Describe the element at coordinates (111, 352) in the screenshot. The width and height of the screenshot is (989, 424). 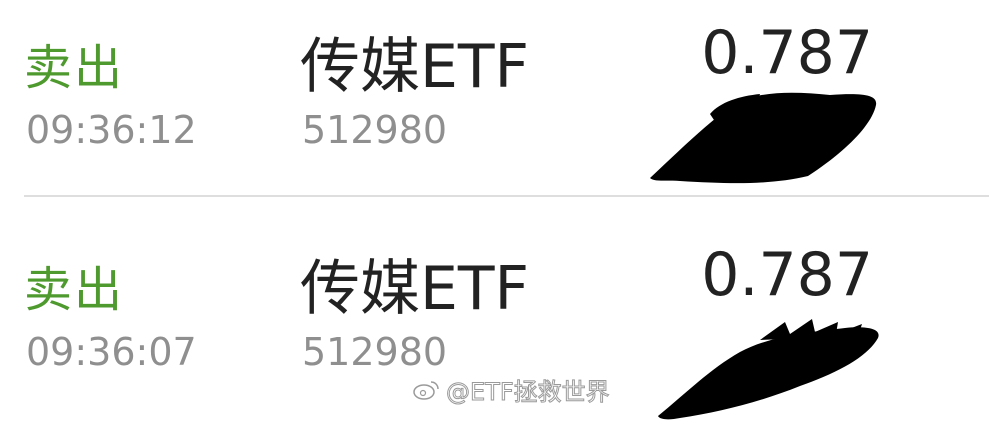
I see `trade-time: 09:36:07` at that location.